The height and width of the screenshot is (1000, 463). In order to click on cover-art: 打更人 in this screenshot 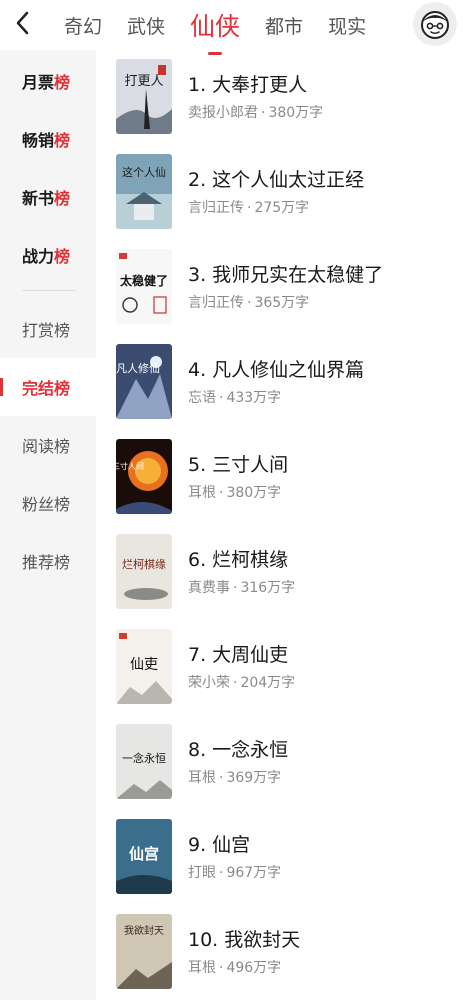, I will do `click(144, 96)`.